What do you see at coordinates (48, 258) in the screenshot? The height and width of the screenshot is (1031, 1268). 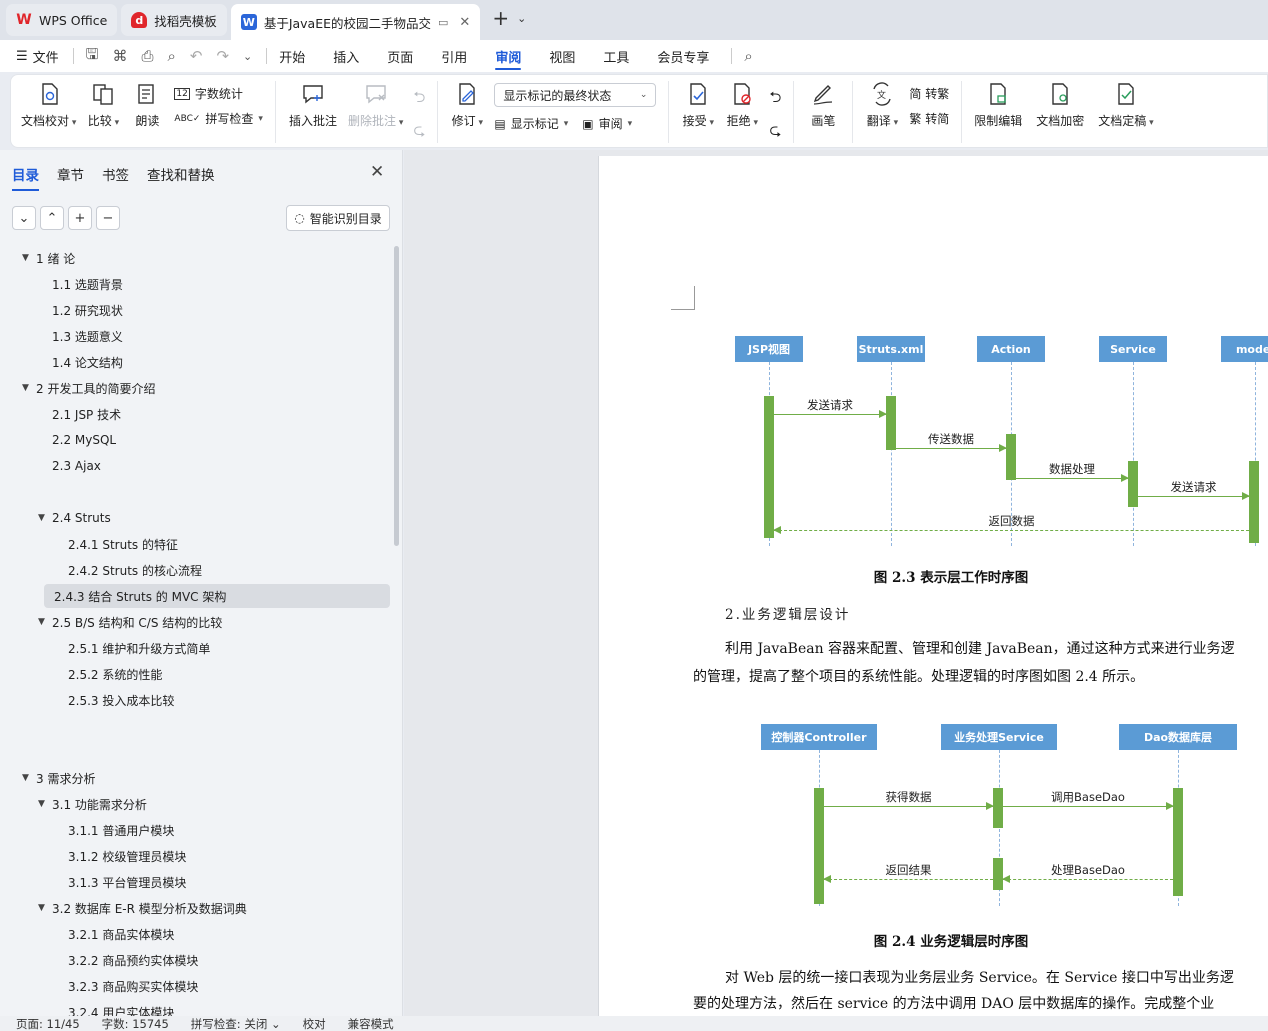 I see `toc-item: ▼ 1 绪 论` at bounding box center [48, 258].